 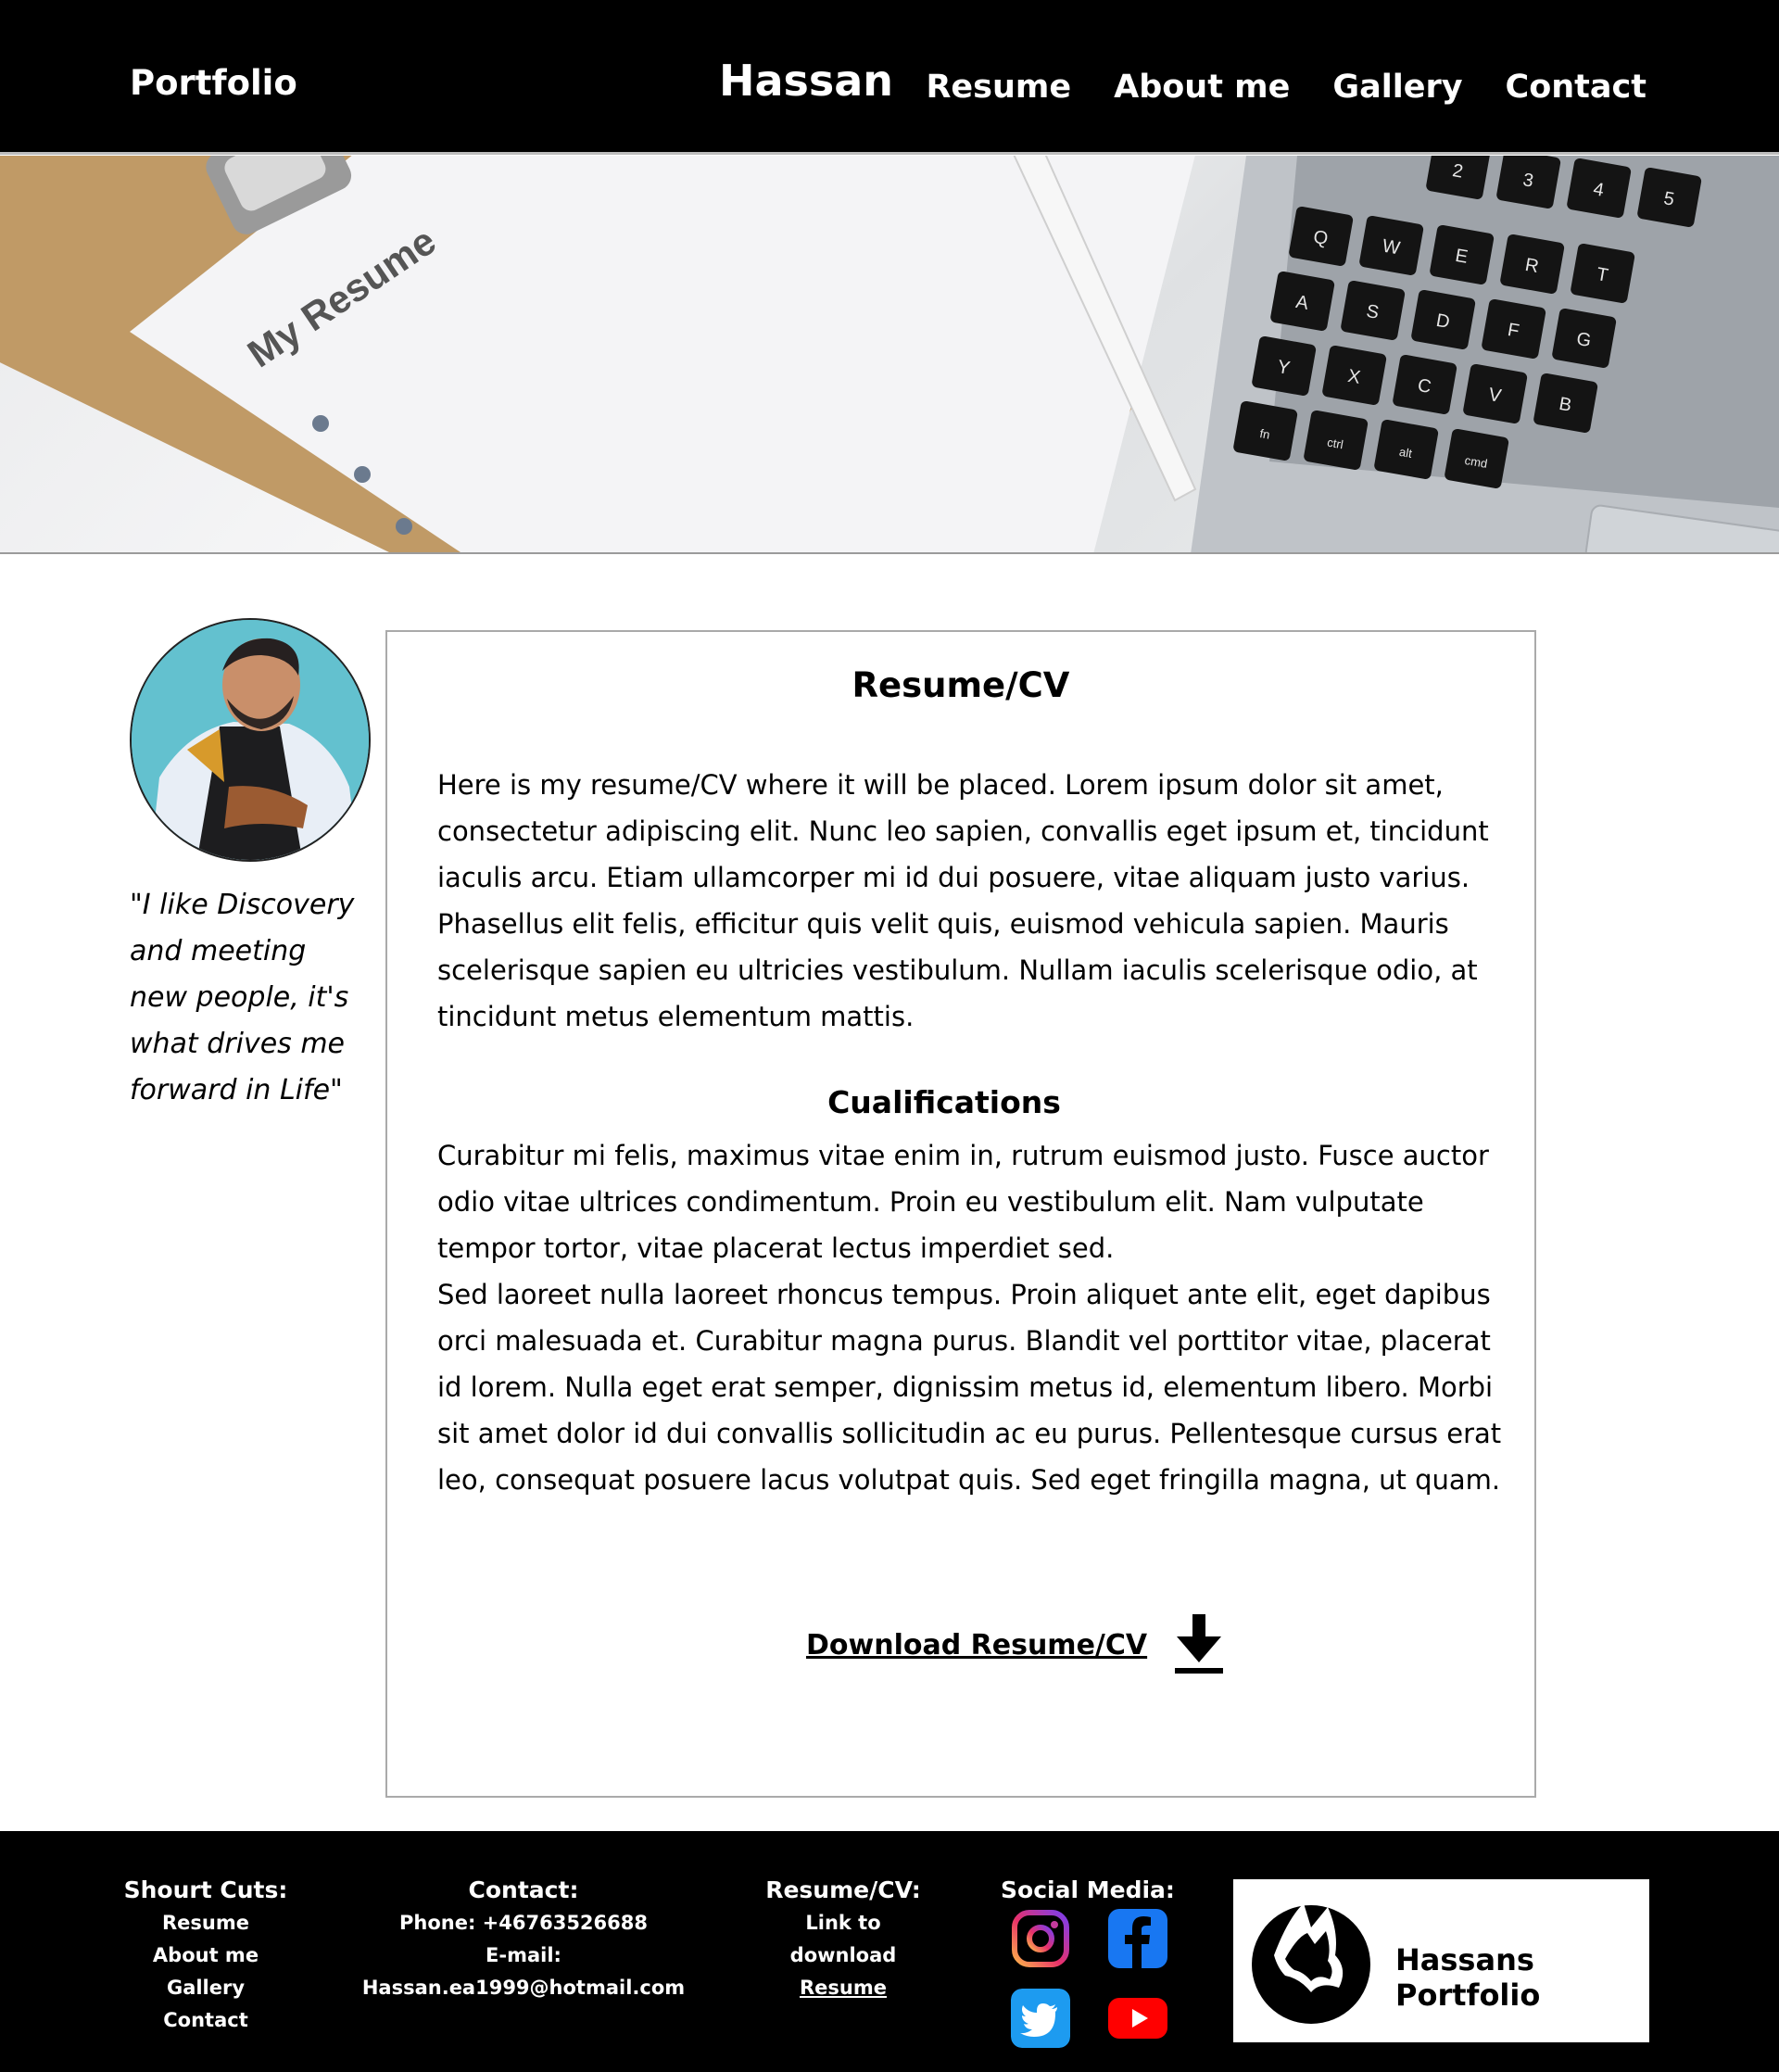 I want to click on keyboard-key: alt, so click(x=1406, y=449).